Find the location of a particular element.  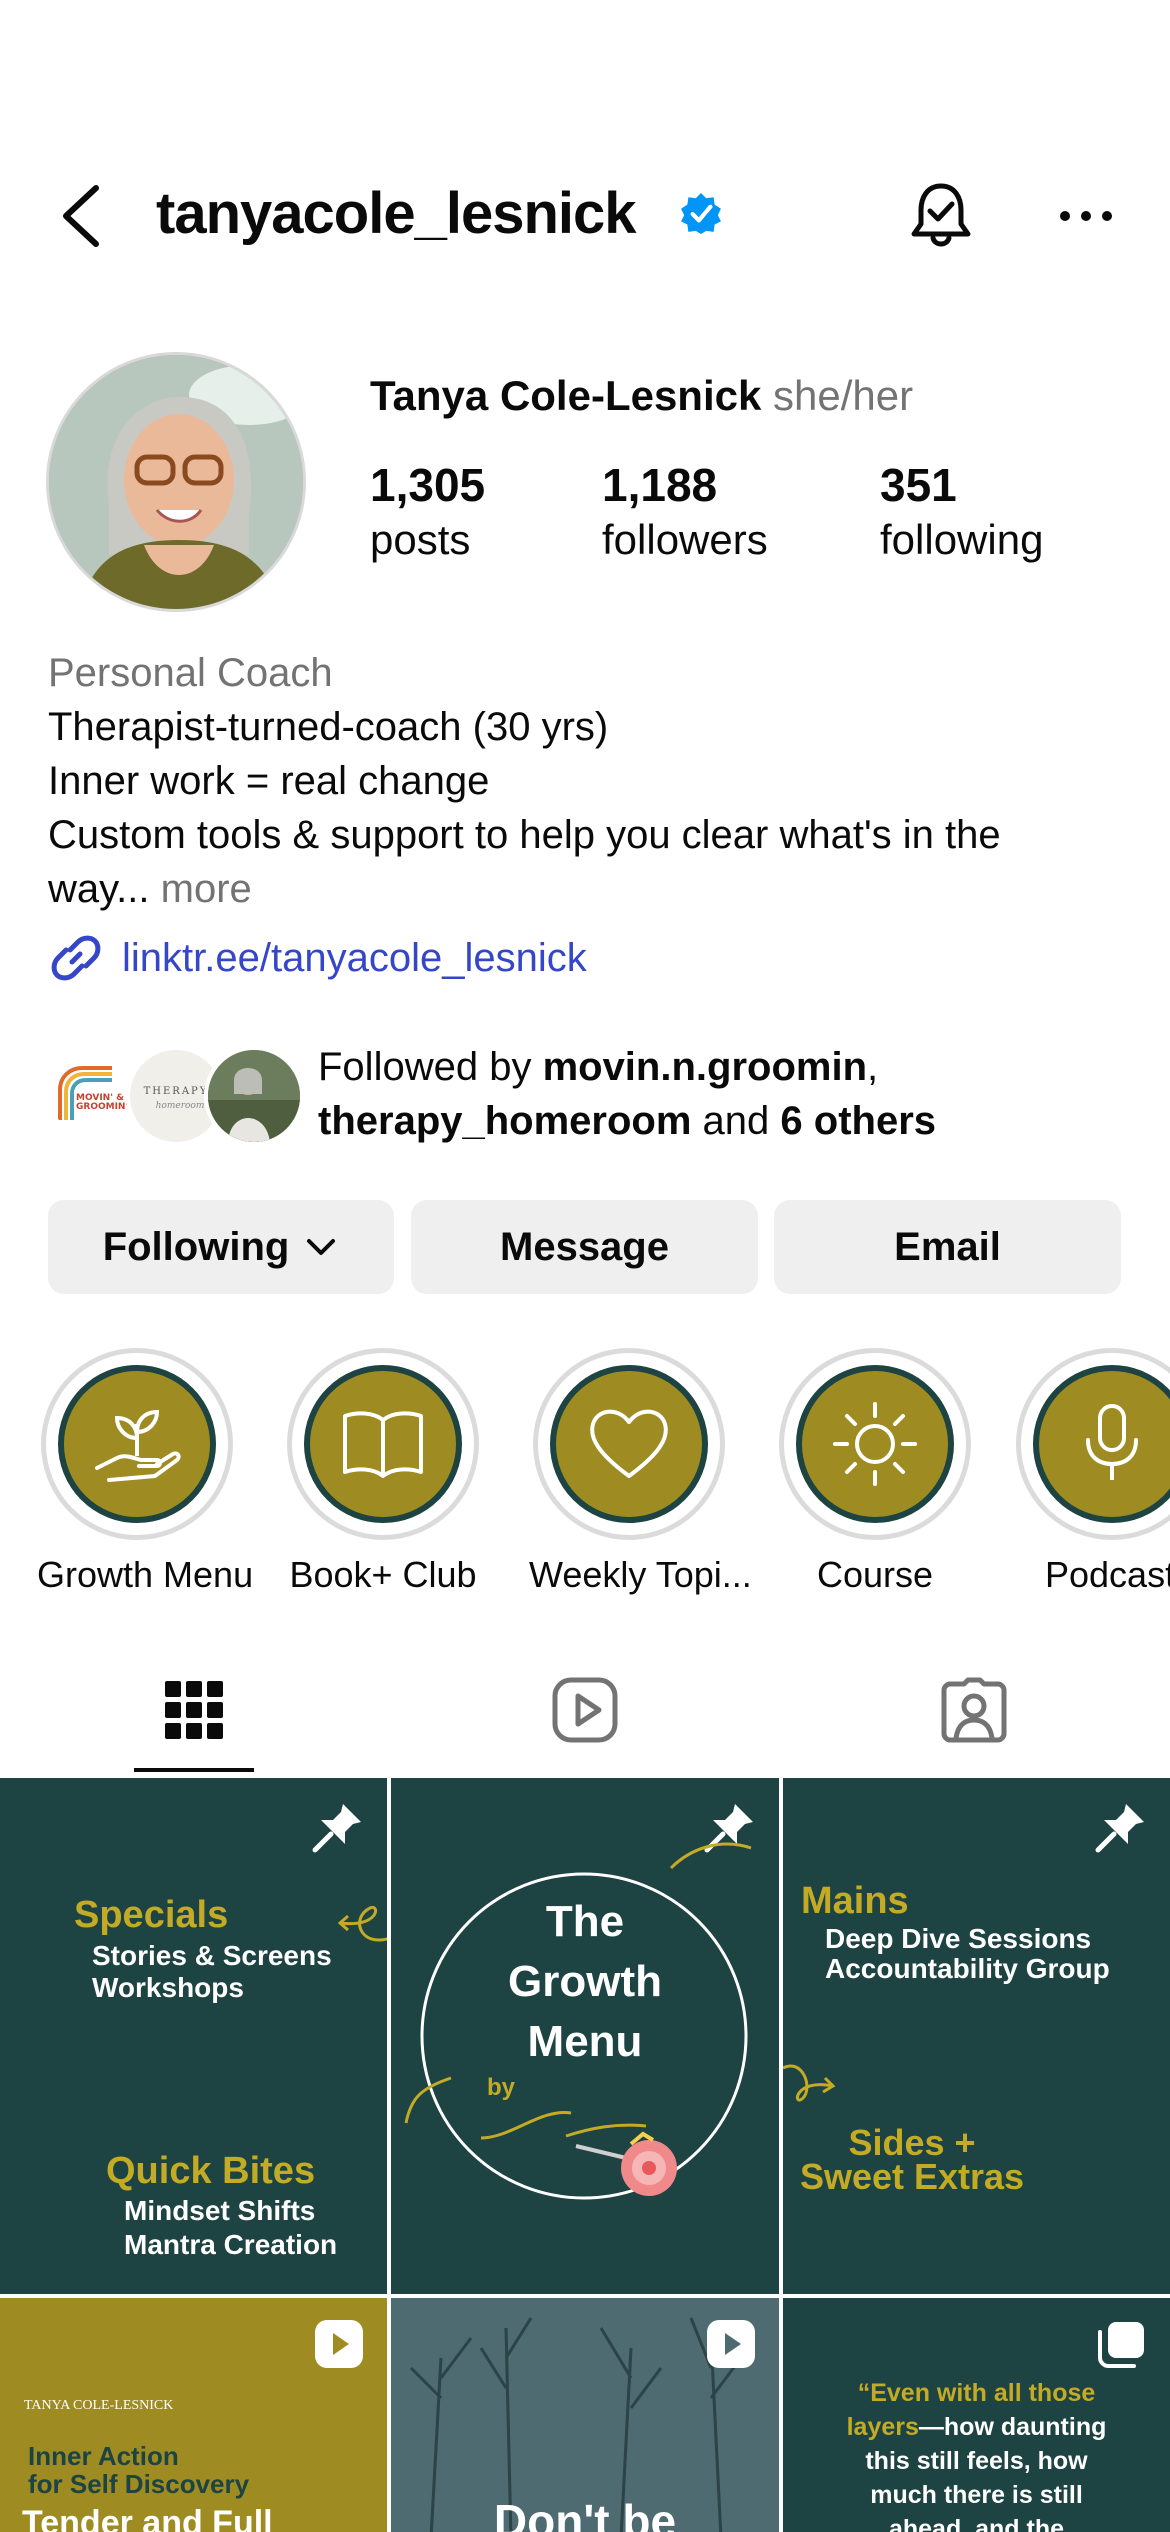

stat-posts-label: posts is located at coordinates (420, 539).